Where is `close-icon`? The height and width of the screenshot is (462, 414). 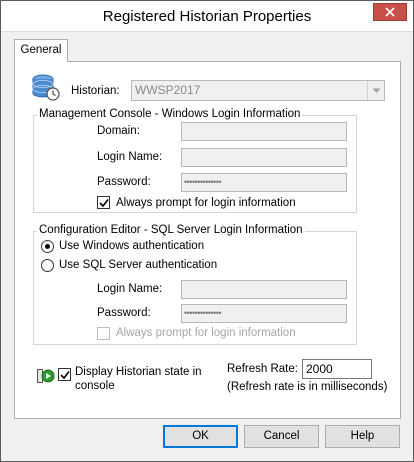
close-icon is located at coordinates (390, 12).